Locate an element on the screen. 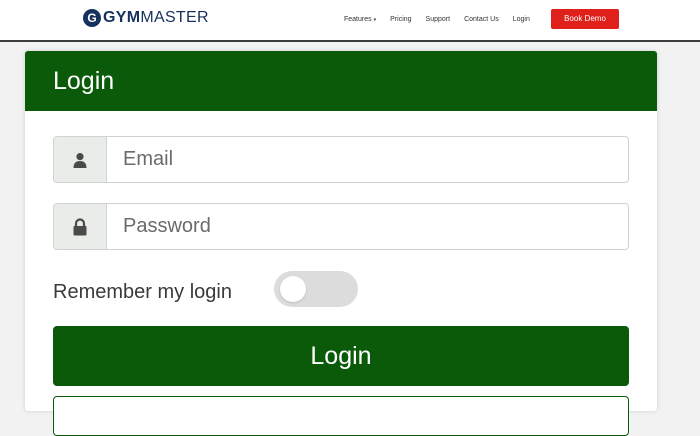  user-icon is located at coordinates (80, 160).